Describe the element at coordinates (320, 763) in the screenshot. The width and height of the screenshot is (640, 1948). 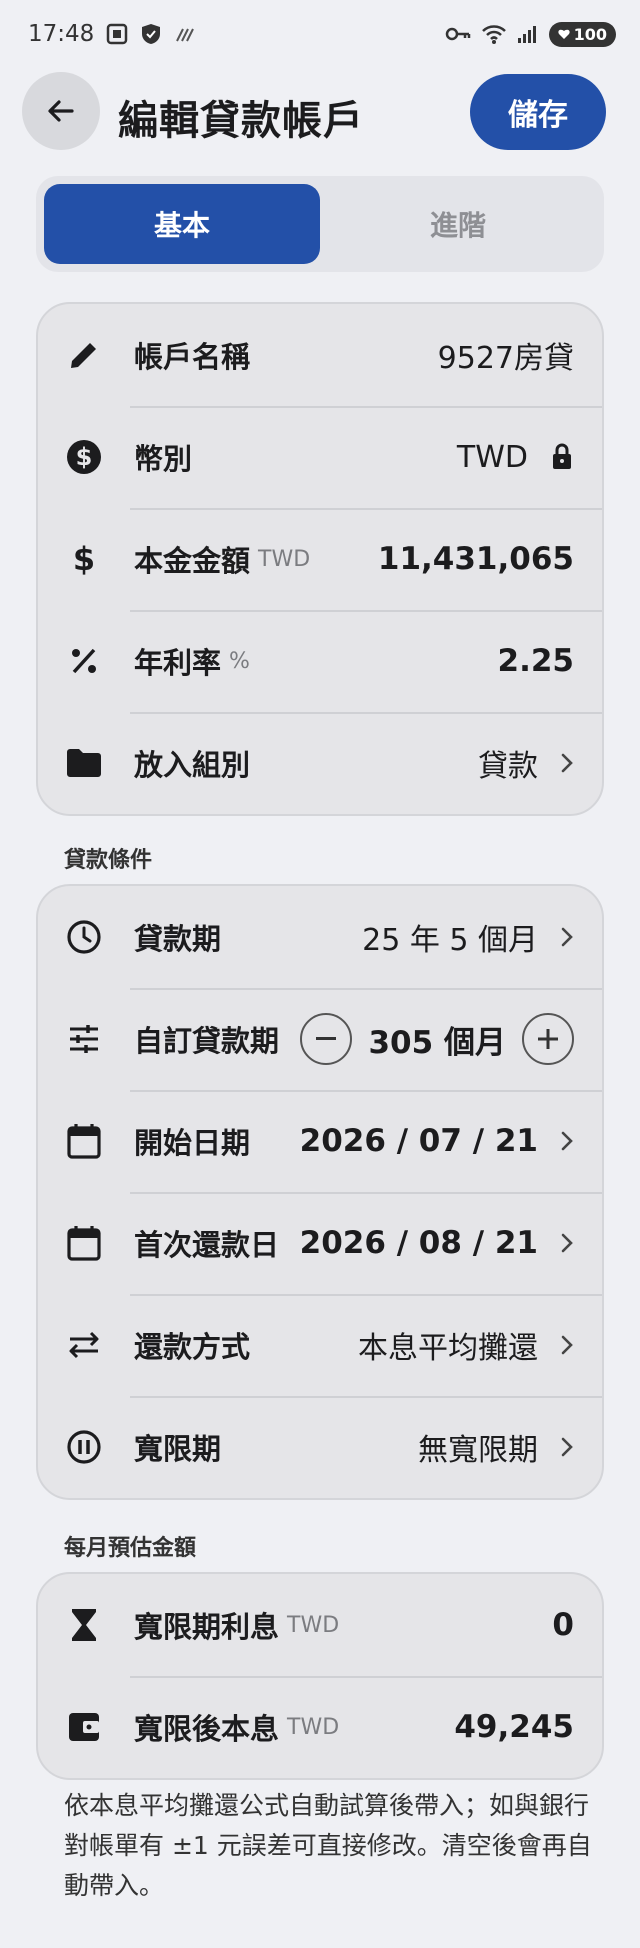
I see `group-row: 放入組別 貸款` at that location.